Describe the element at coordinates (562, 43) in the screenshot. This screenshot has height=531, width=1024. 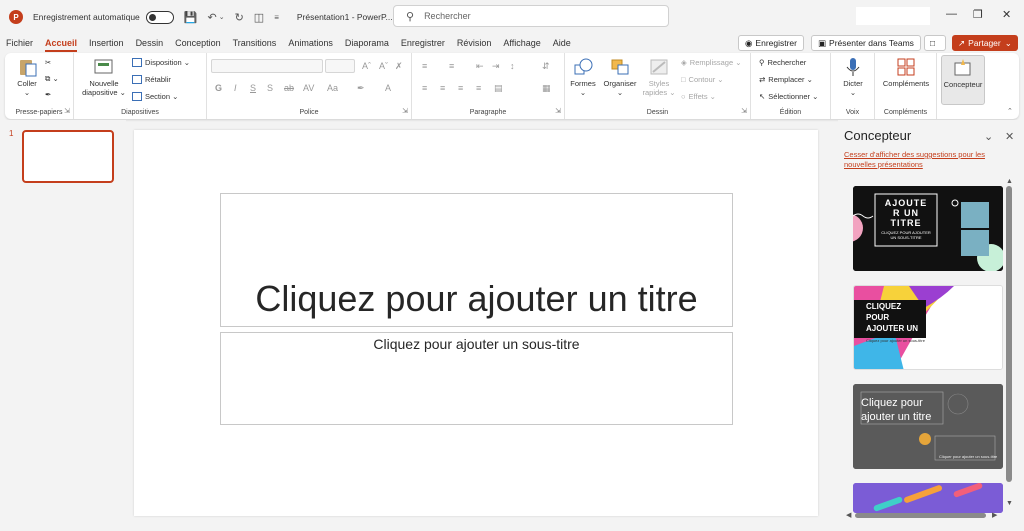
I see `tab-aide: Aide` at that location.